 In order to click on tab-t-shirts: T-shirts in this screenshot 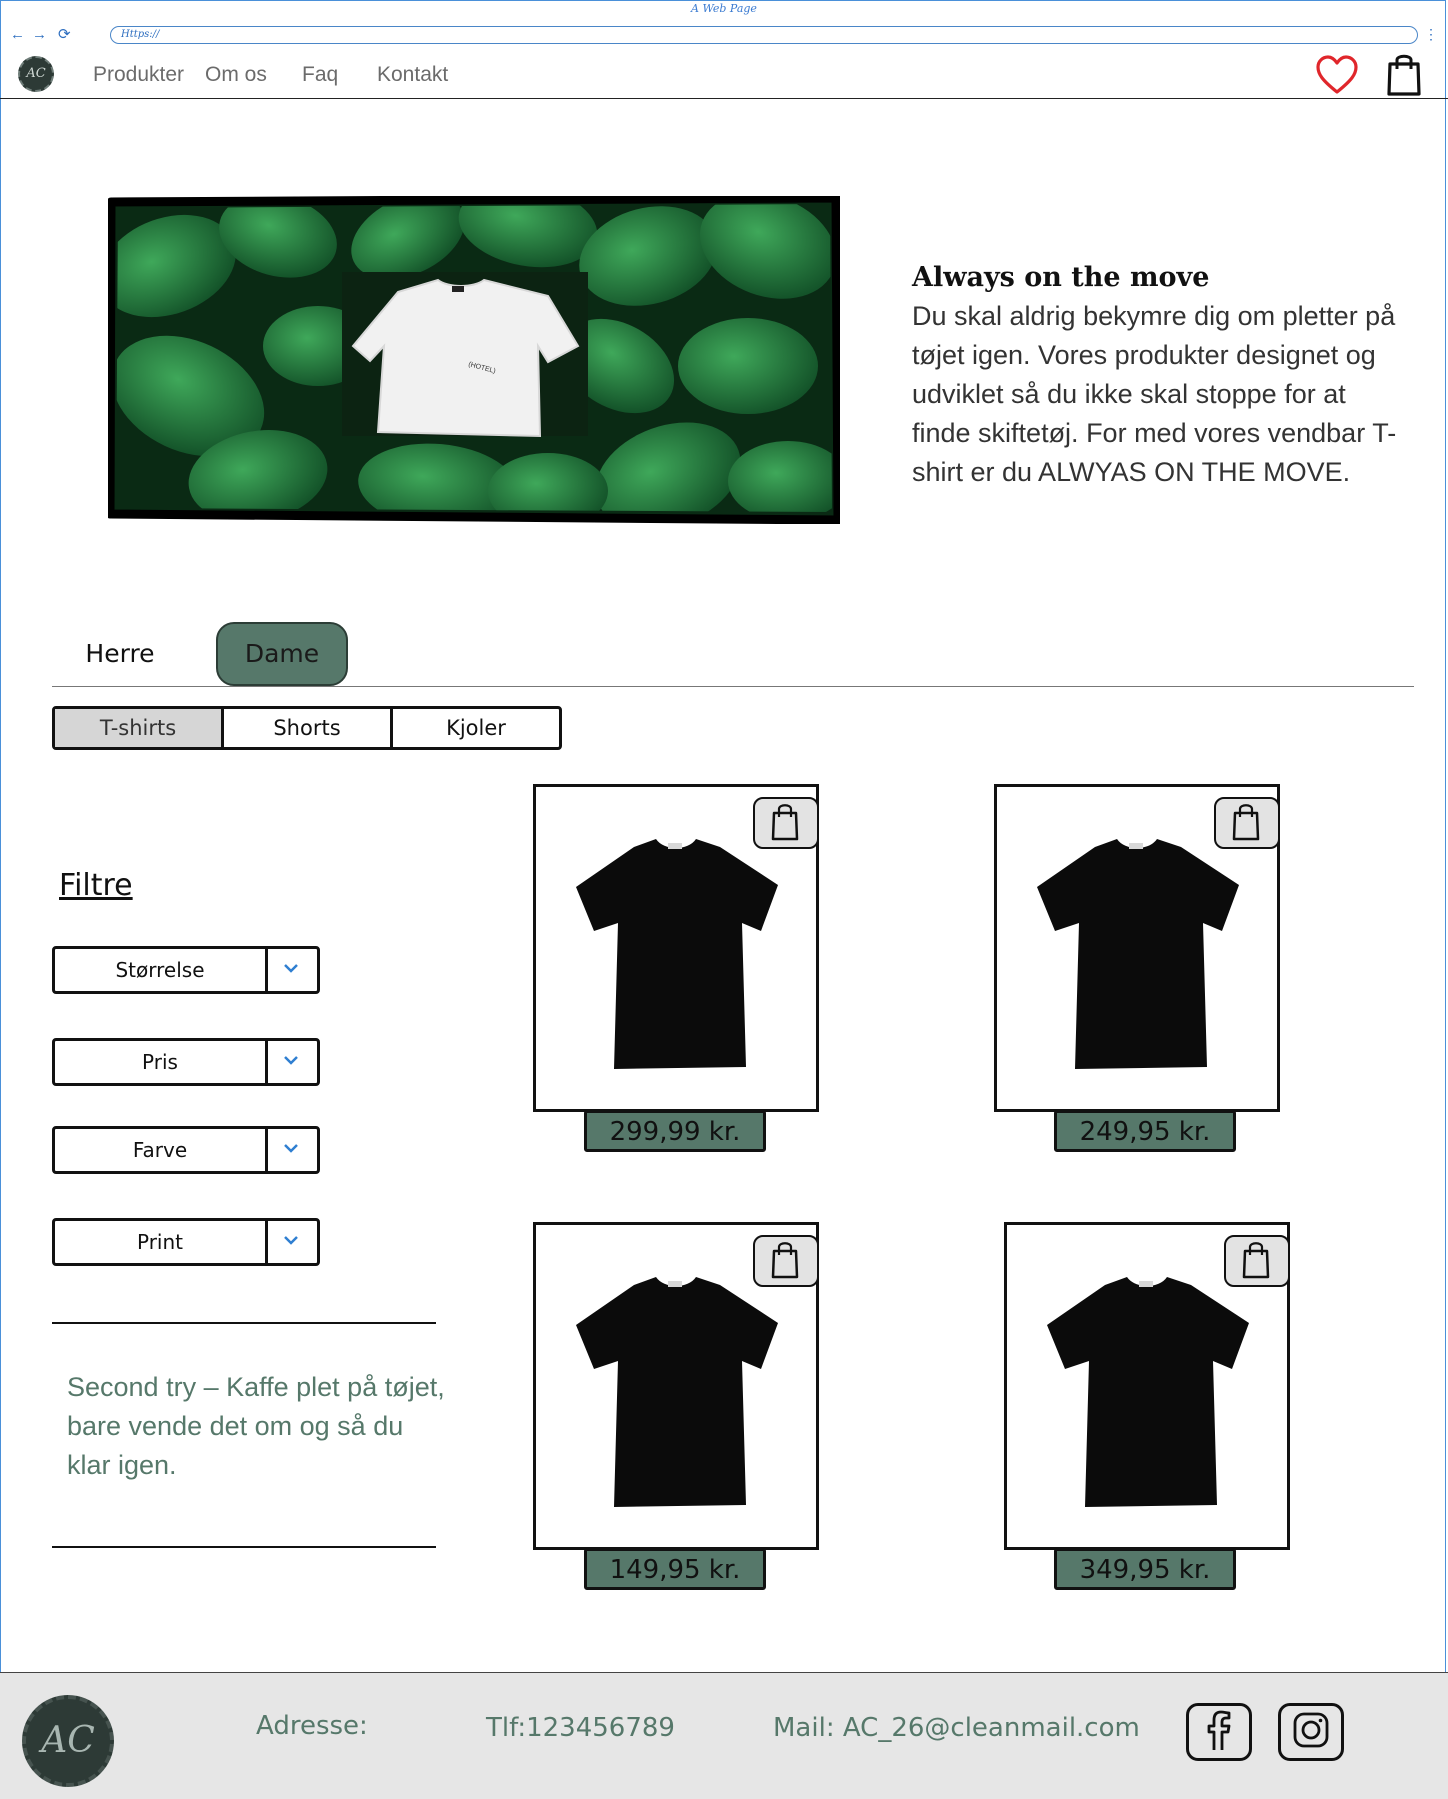, I will do `click(139, 728)`.